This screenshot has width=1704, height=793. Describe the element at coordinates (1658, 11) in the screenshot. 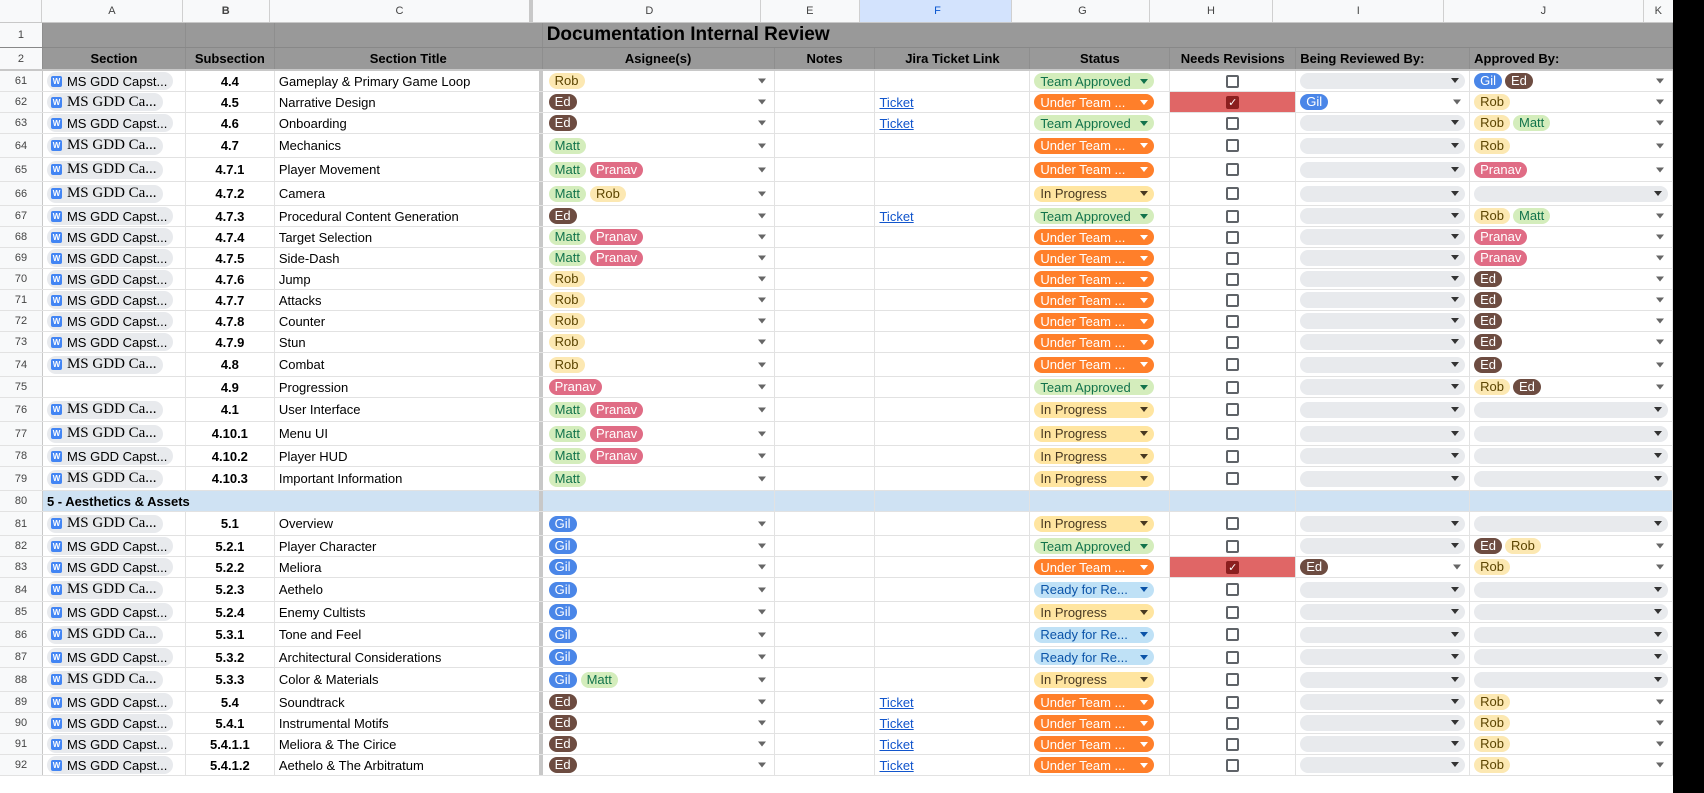

I see `column-header-k: K` at that location.